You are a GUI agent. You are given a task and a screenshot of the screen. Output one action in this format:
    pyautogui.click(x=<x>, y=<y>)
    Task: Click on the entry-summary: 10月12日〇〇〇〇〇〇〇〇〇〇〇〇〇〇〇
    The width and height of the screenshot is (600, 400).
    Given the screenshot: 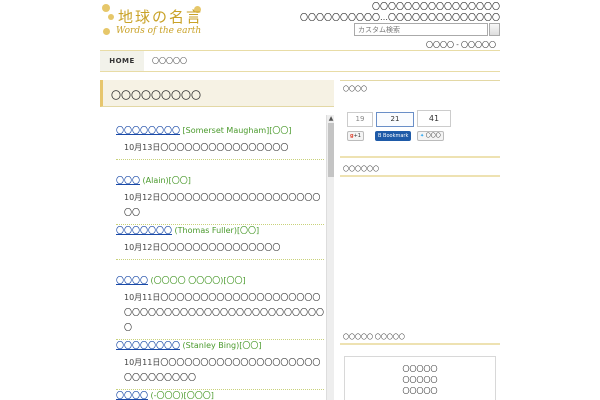 What is the action you would take?
    pyautogui.click(x=220, y=248)
    